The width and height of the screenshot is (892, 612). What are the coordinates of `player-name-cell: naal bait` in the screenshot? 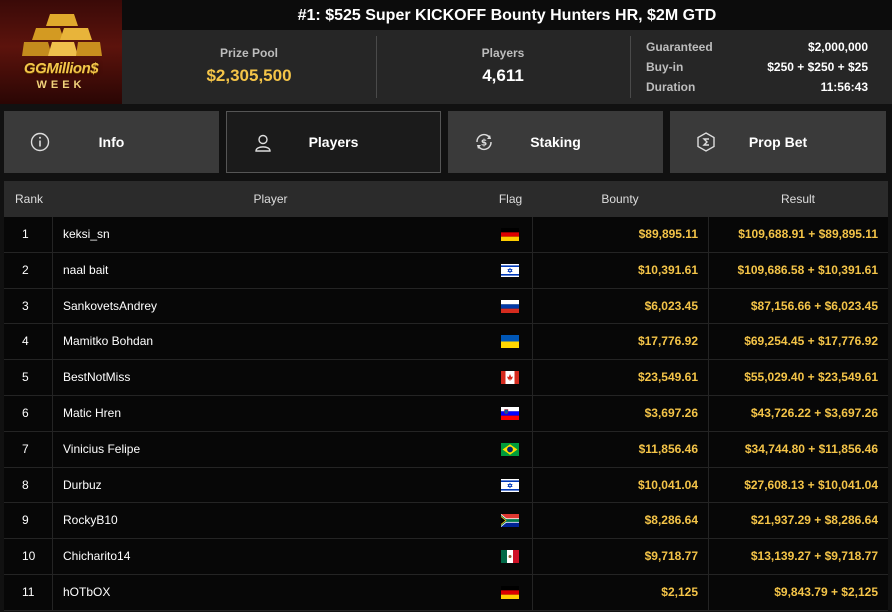 It's located at (270, 270).